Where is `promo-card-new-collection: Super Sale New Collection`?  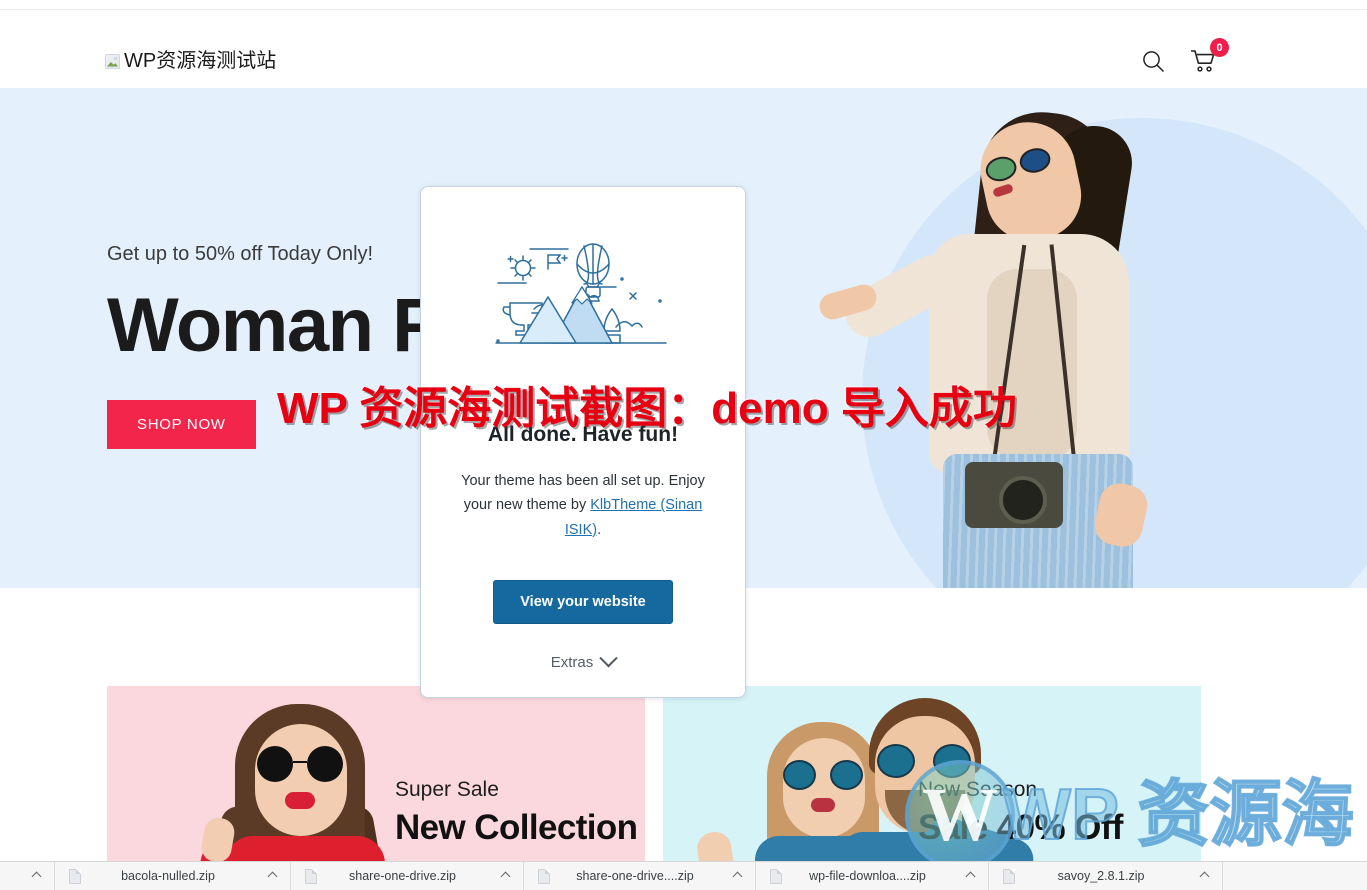
promo-card-new-collection: Super Sale New Collection is located at coordinates (376, 788).